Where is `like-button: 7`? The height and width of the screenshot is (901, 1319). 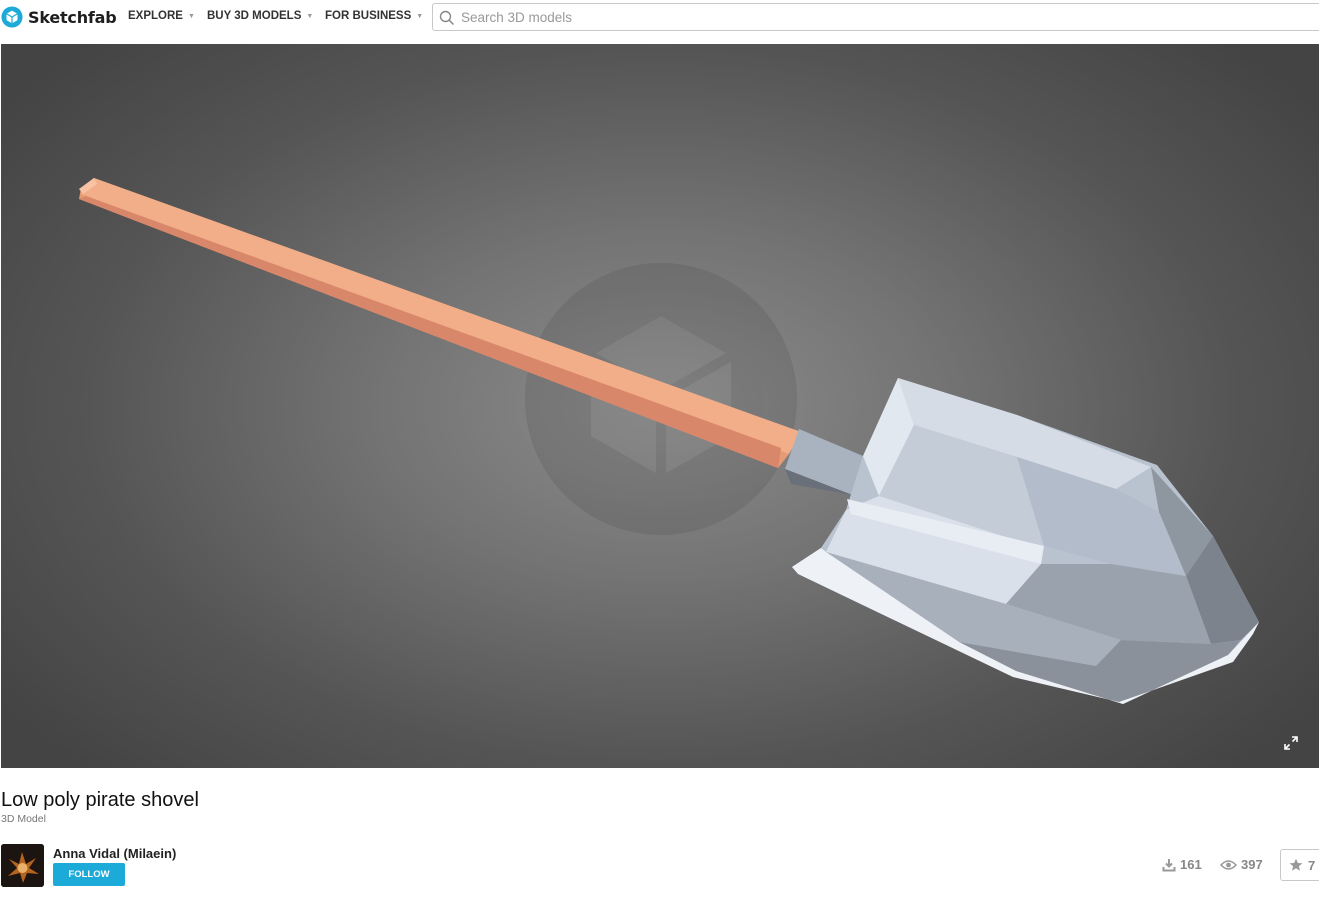
like-button: 7 is located at coordinates (1299, 865).